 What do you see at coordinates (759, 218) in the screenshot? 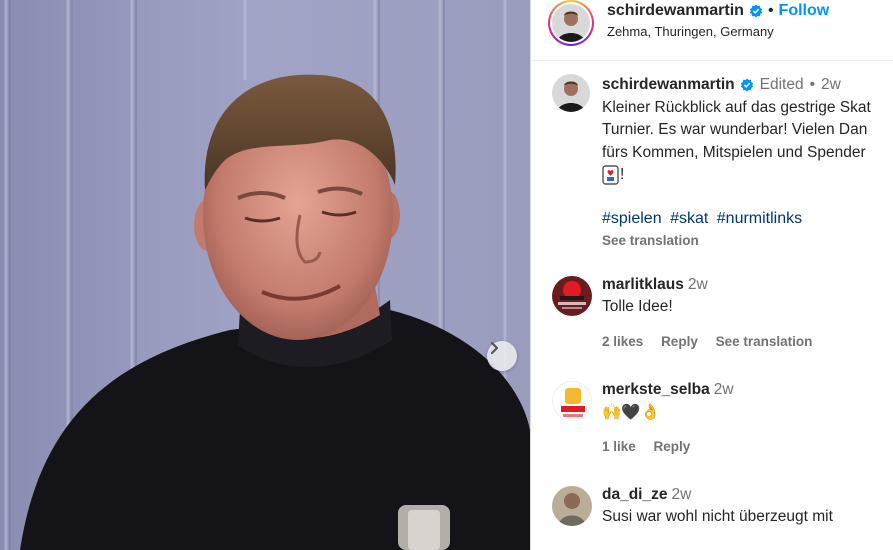
I see `hashtag-link: #nurmitlinks` at bounding box center [759, 218].